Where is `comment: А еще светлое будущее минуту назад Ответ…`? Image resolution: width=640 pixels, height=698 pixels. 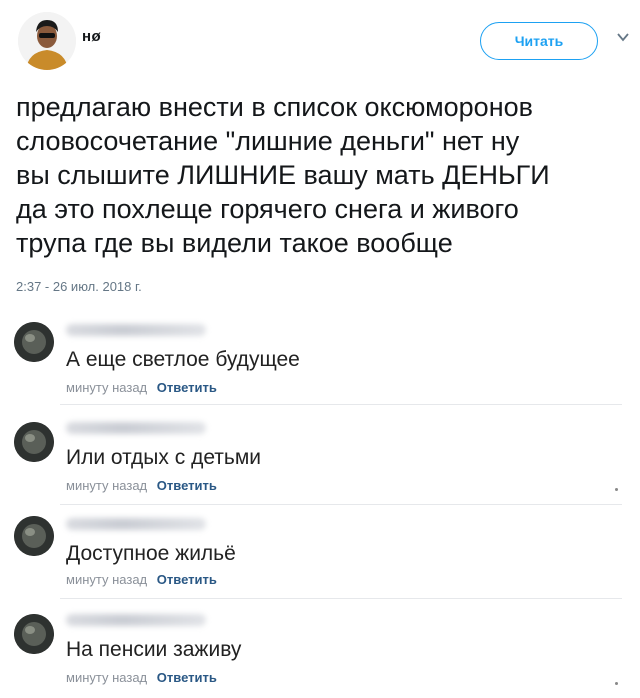
comment: А еще светлое будущее минуту назад Ответ… is located at coordinates (320, 360).